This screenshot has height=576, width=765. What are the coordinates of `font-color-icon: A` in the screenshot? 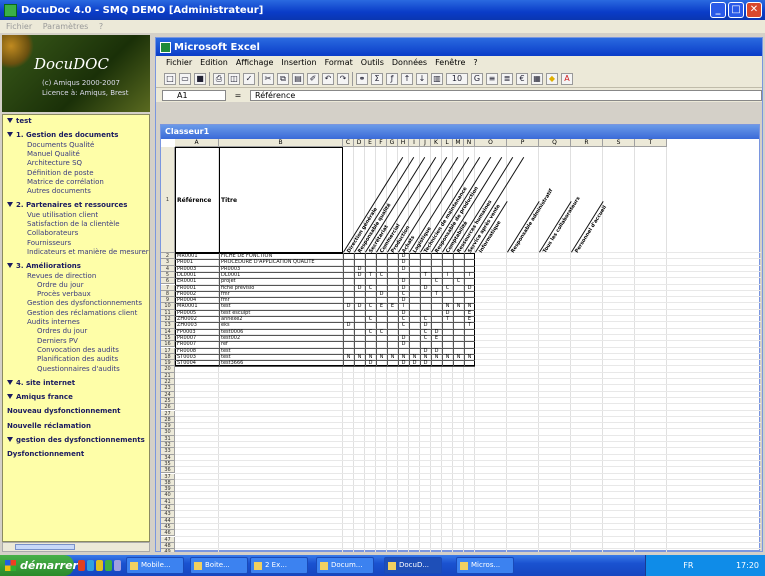 It's located at (567, 78).